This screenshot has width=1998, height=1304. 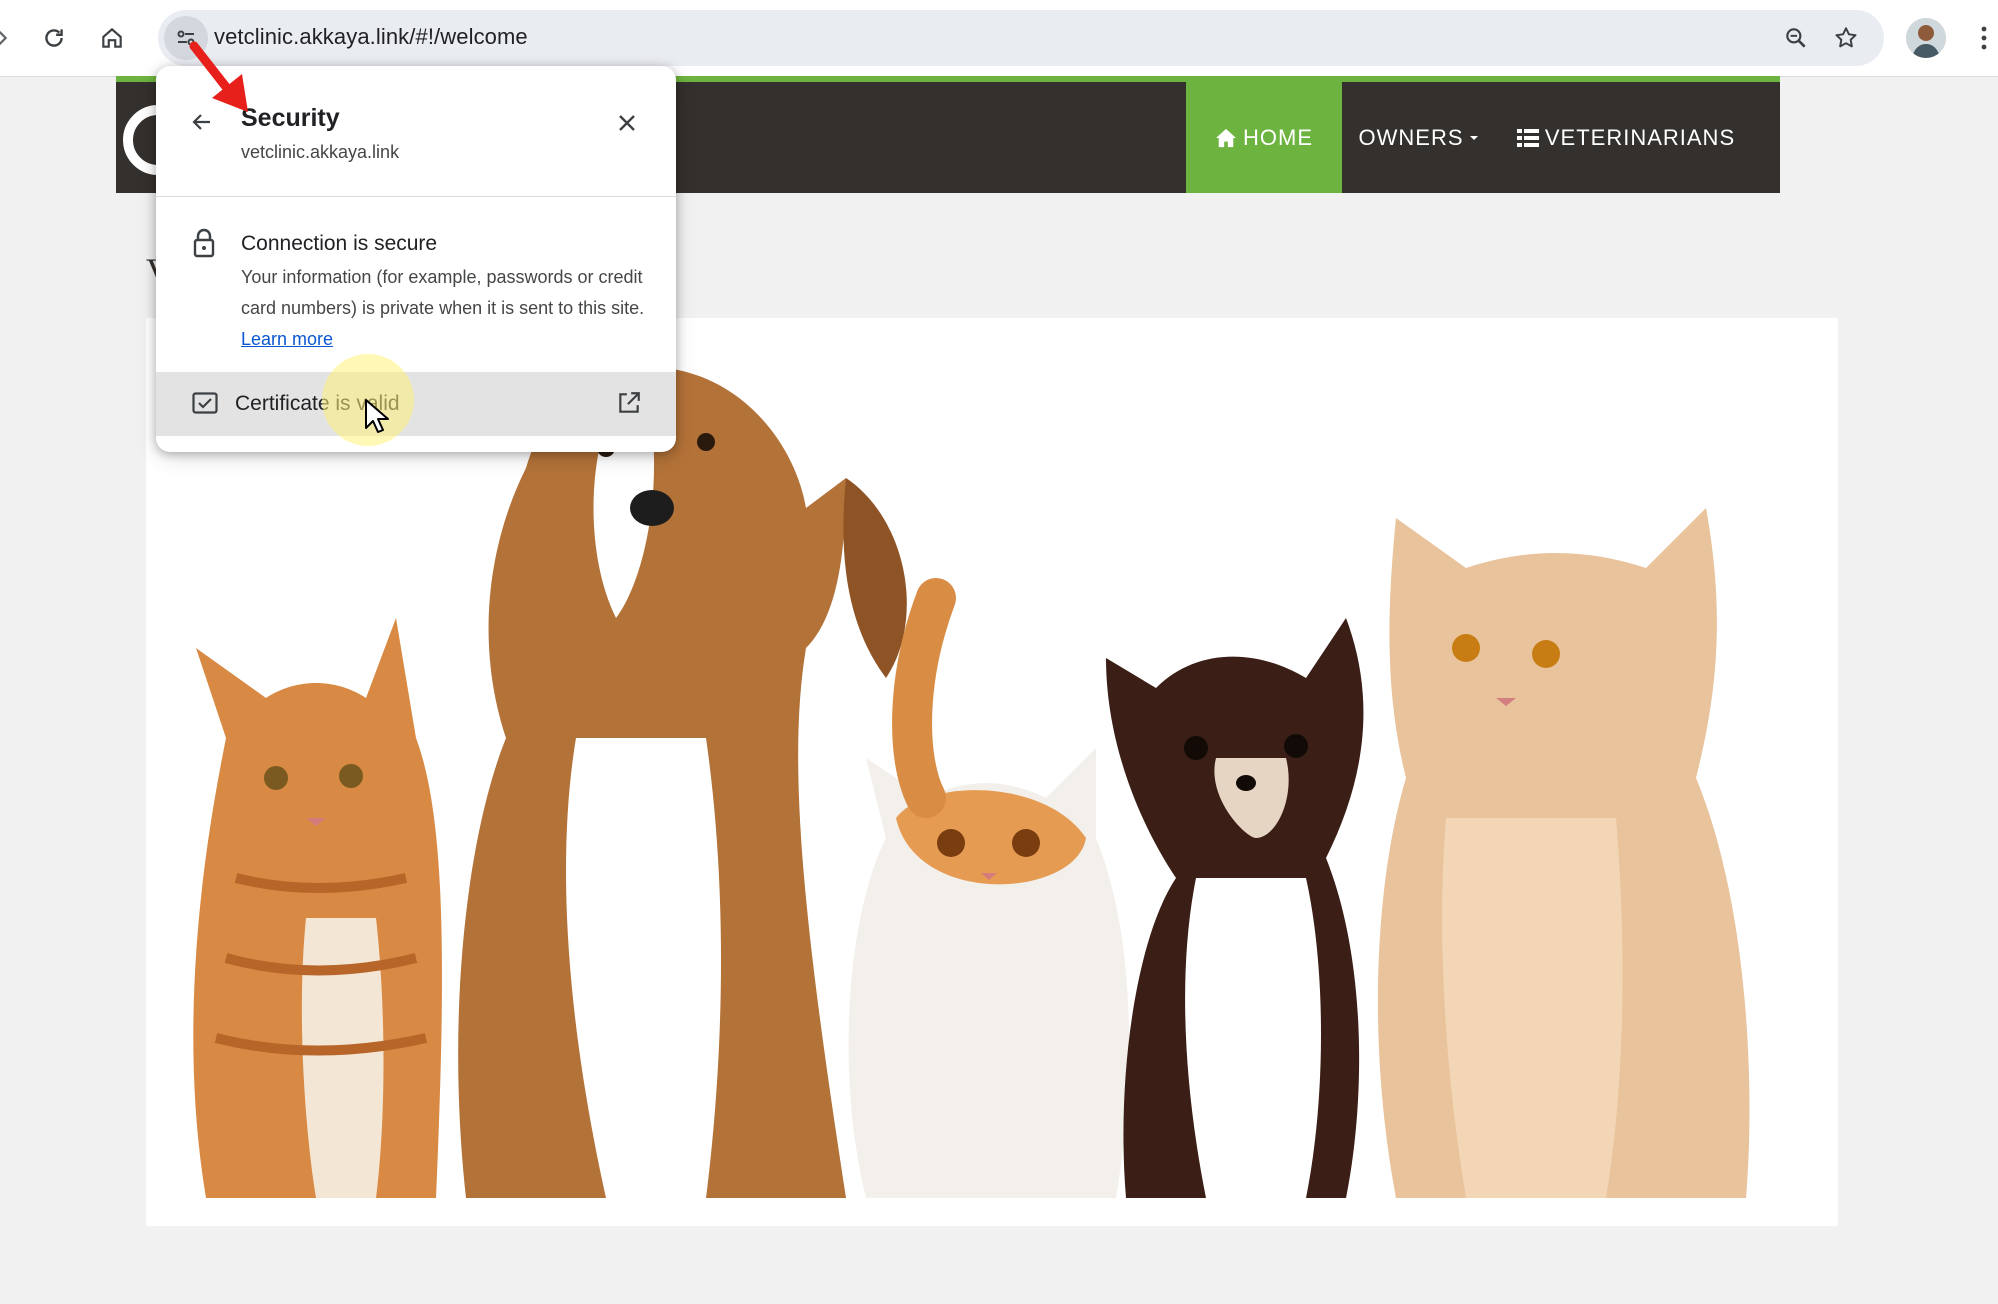 What do you see at coordinates (54, 38) in the screenshot?
I see `reload-icon` at bounding box center [54, 38].